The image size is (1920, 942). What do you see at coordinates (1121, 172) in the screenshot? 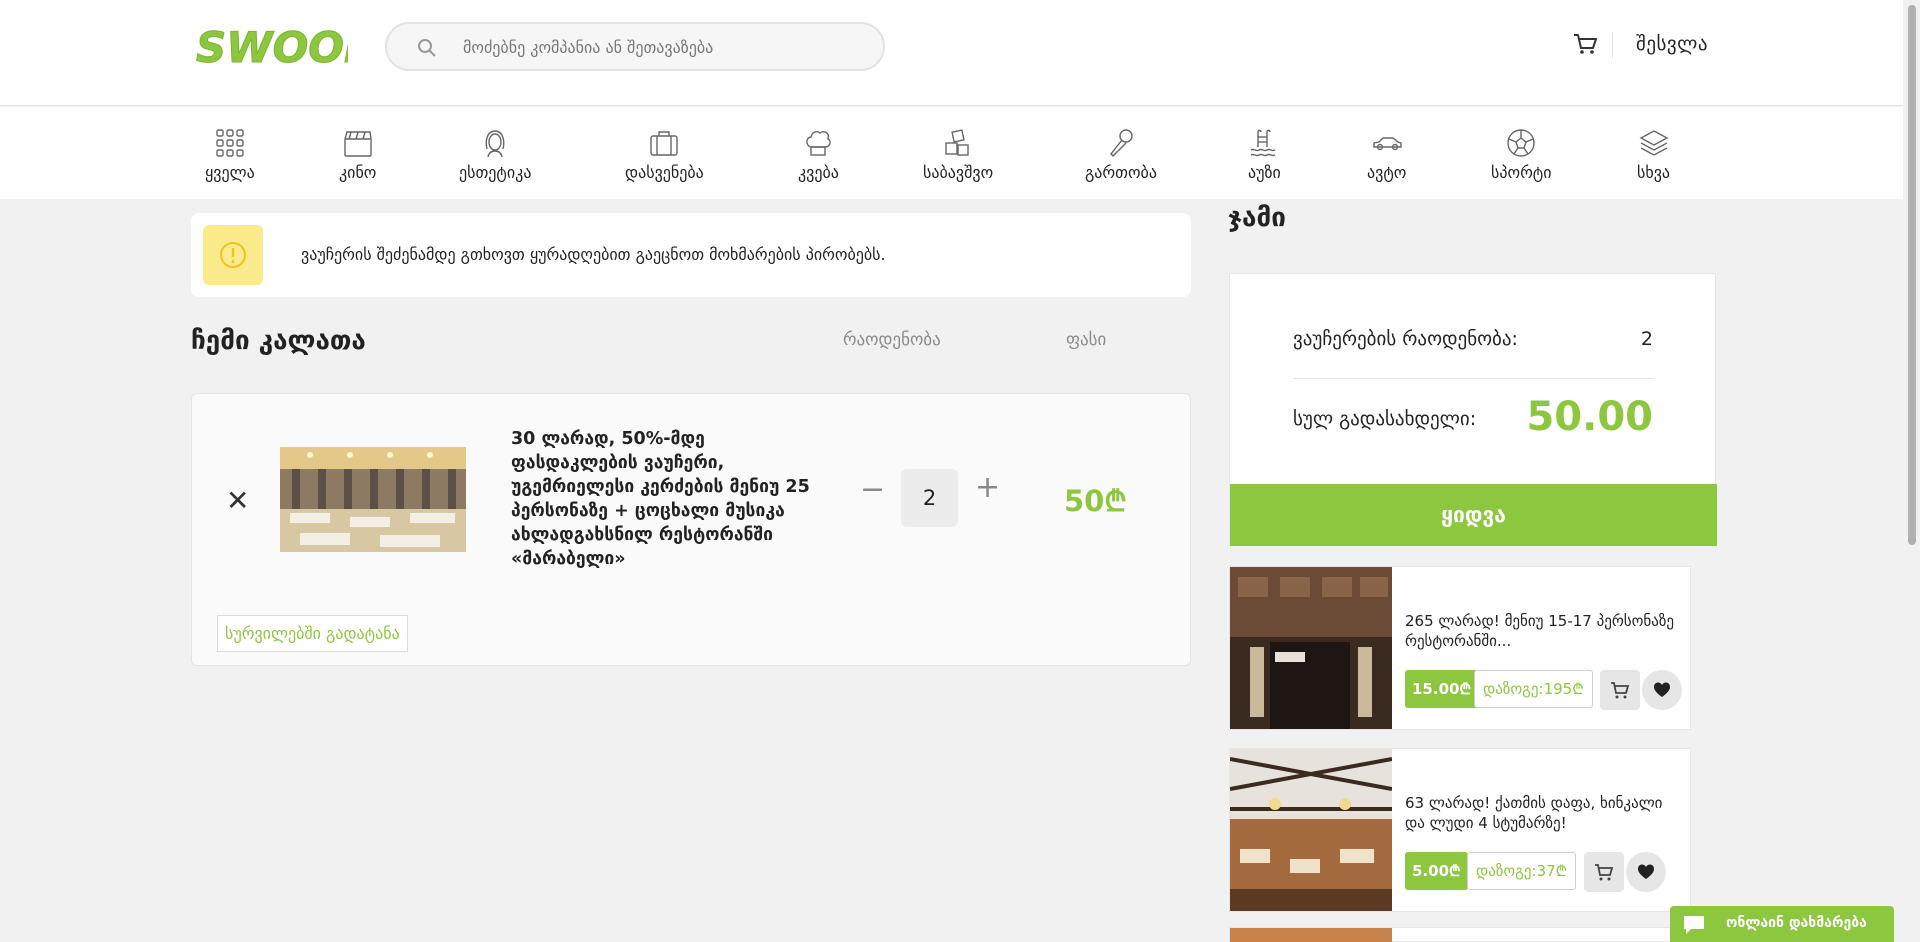
I see `category-label: გართობა` at bounding box center [1121, 172].